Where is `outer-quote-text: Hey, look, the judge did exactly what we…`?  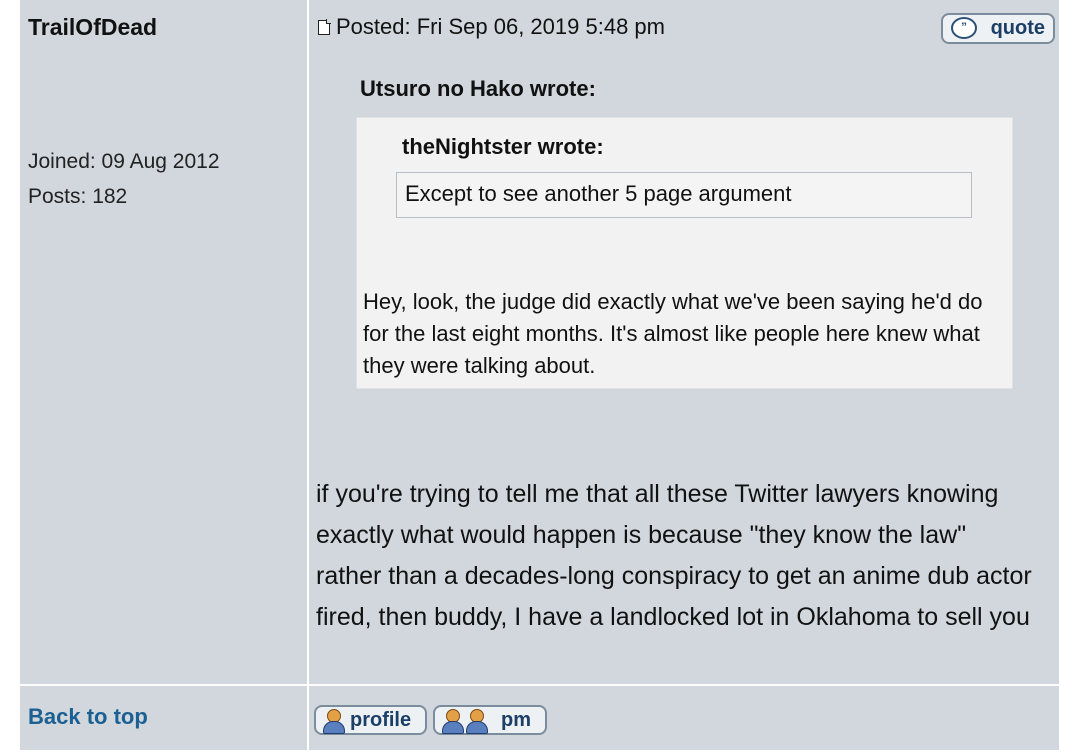
outer-quote-text: Hey, look, the judge did exactly what we… is located at coordinates (673, 333).